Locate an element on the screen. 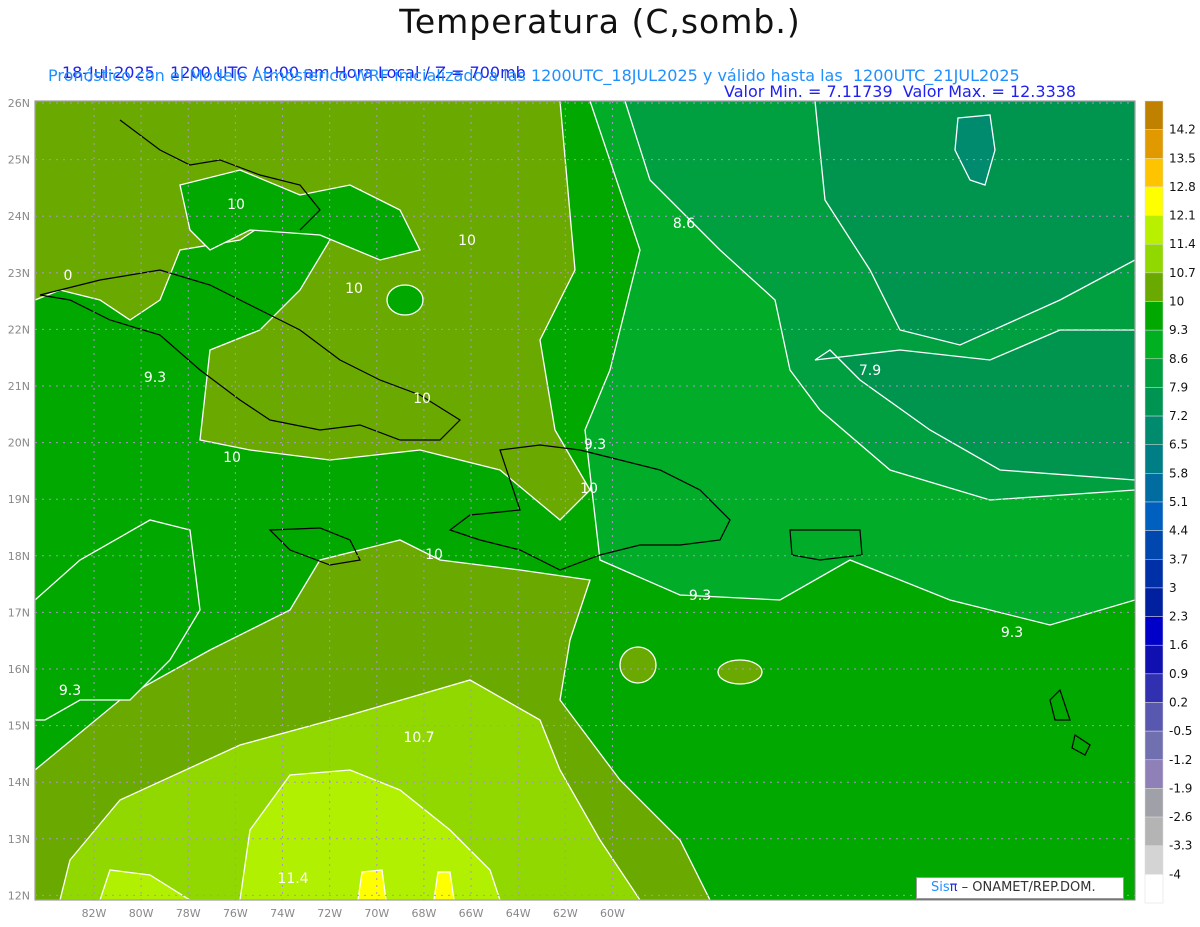 The height and width of the screenshot is (927, 1200). lon-tick-label: 78W is located at coordinates (188, 913).